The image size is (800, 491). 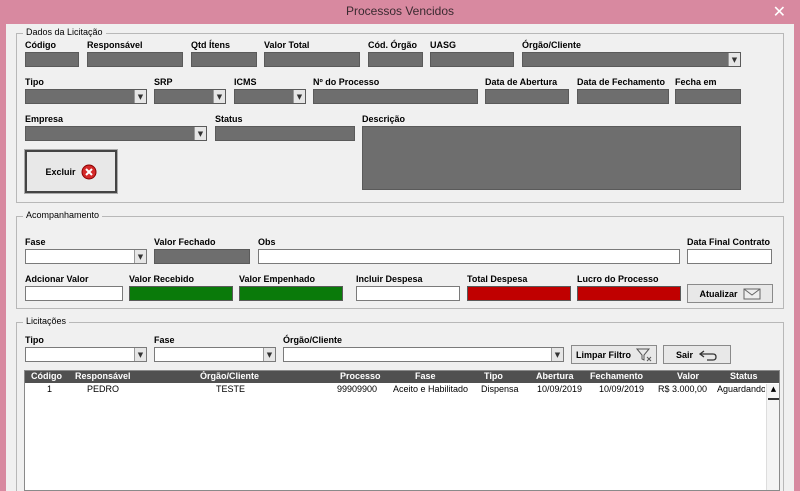 I want to click on icms-select: ▼, so click(x=270, y=96).